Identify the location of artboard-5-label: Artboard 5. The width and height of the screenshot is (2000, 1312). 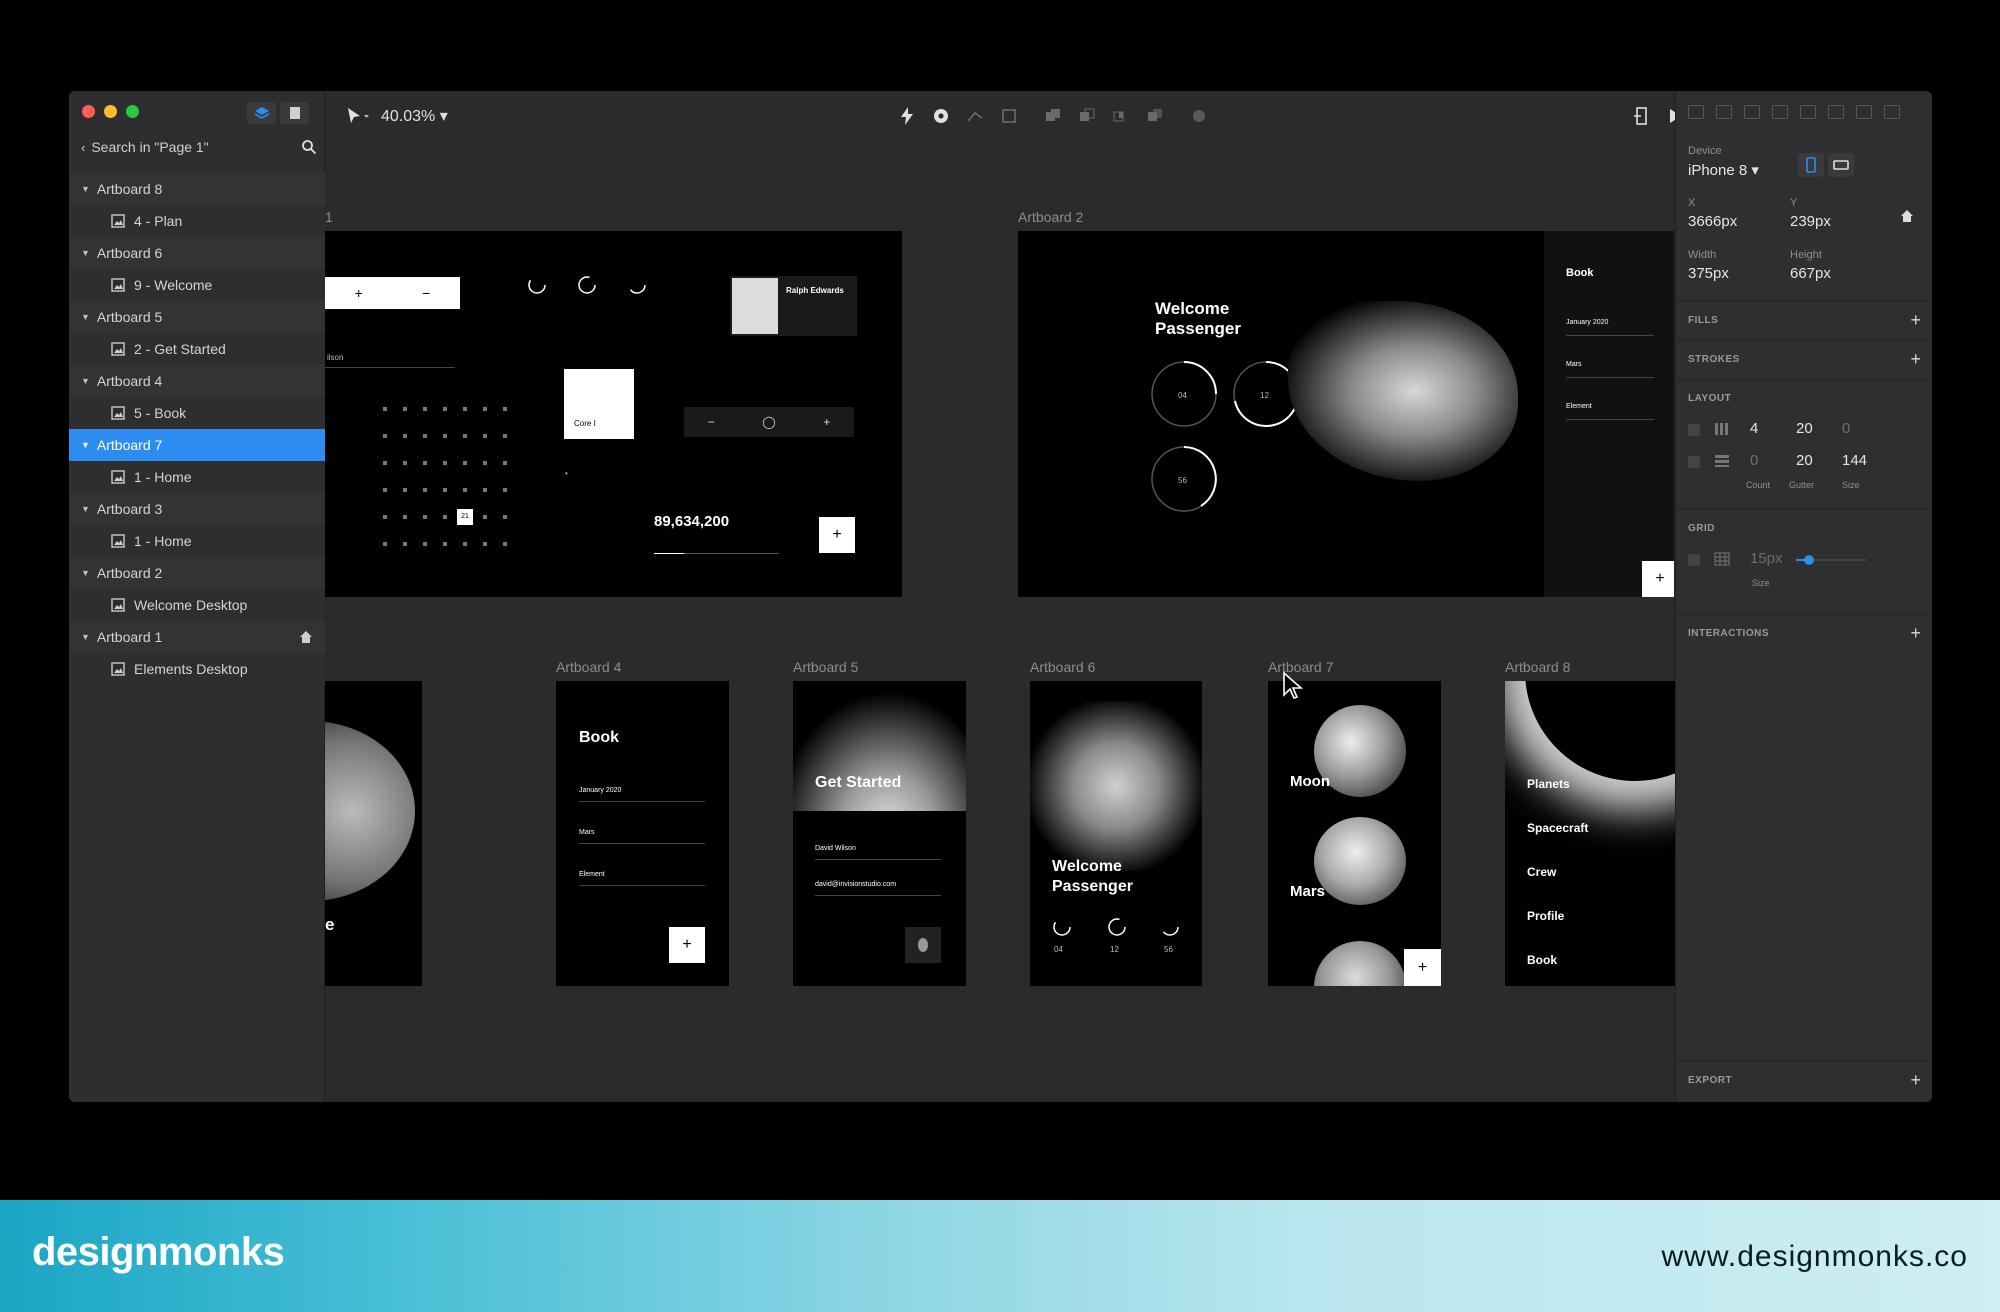
(825, 667).